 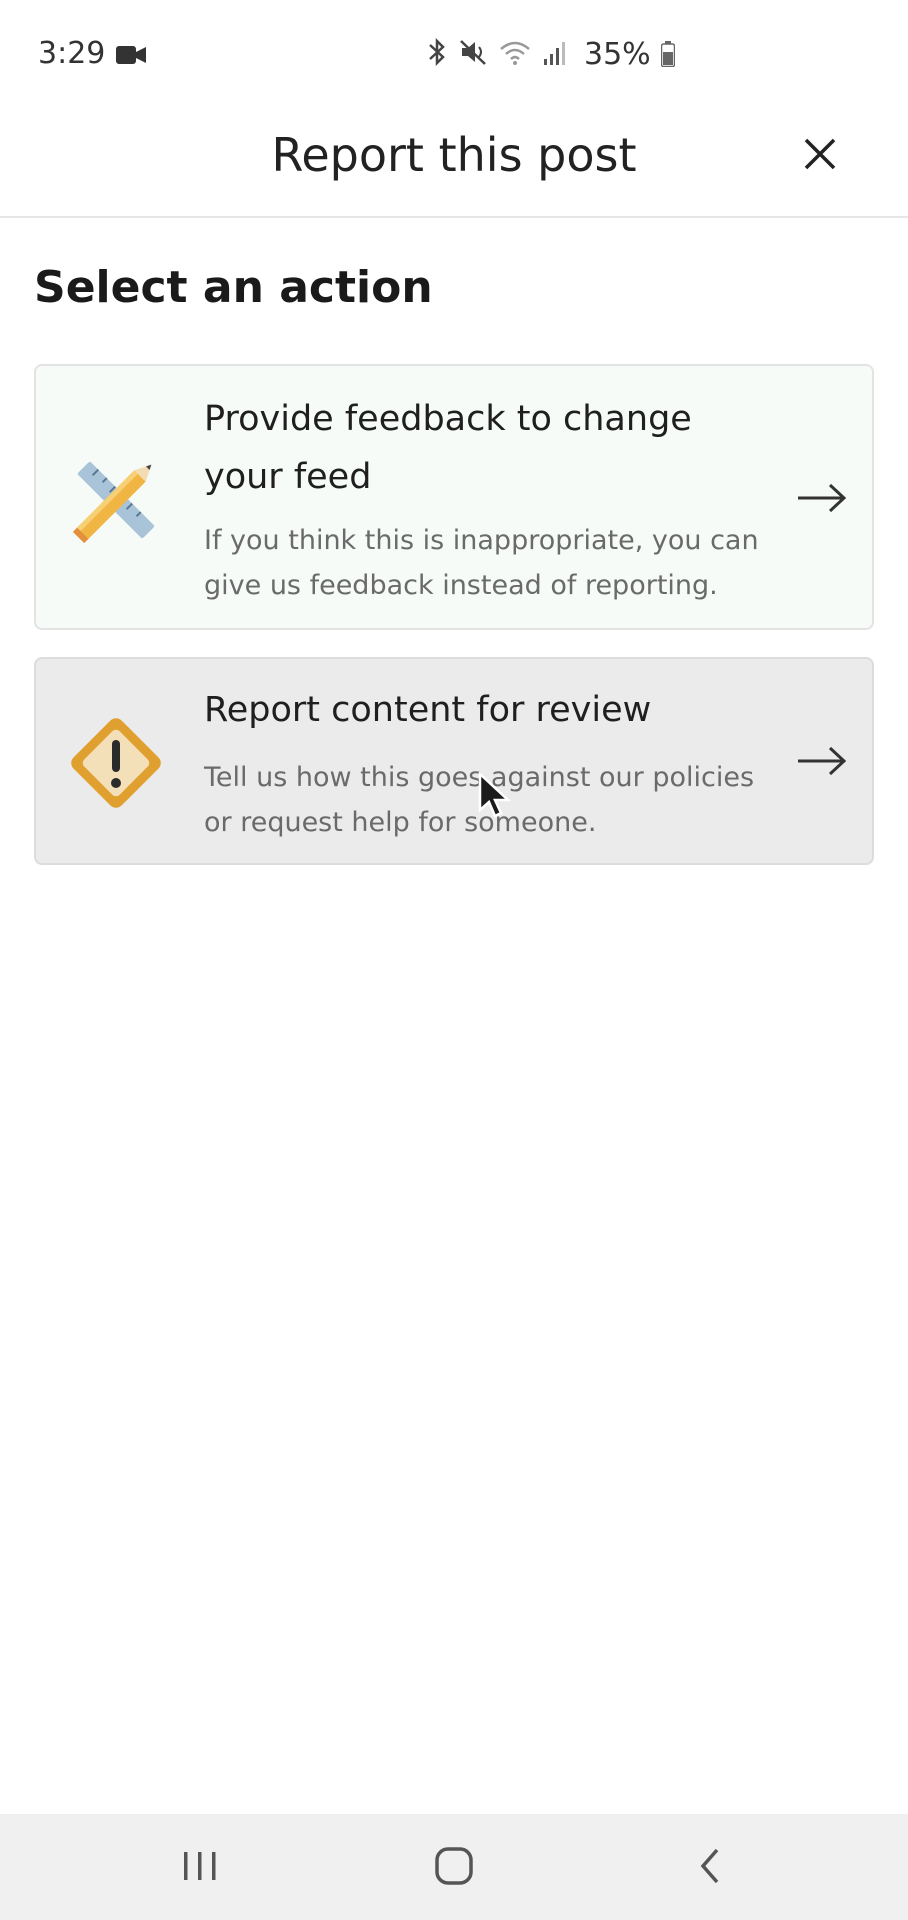 I want to click on page-title: Report this post, so click(x=454, y=155).